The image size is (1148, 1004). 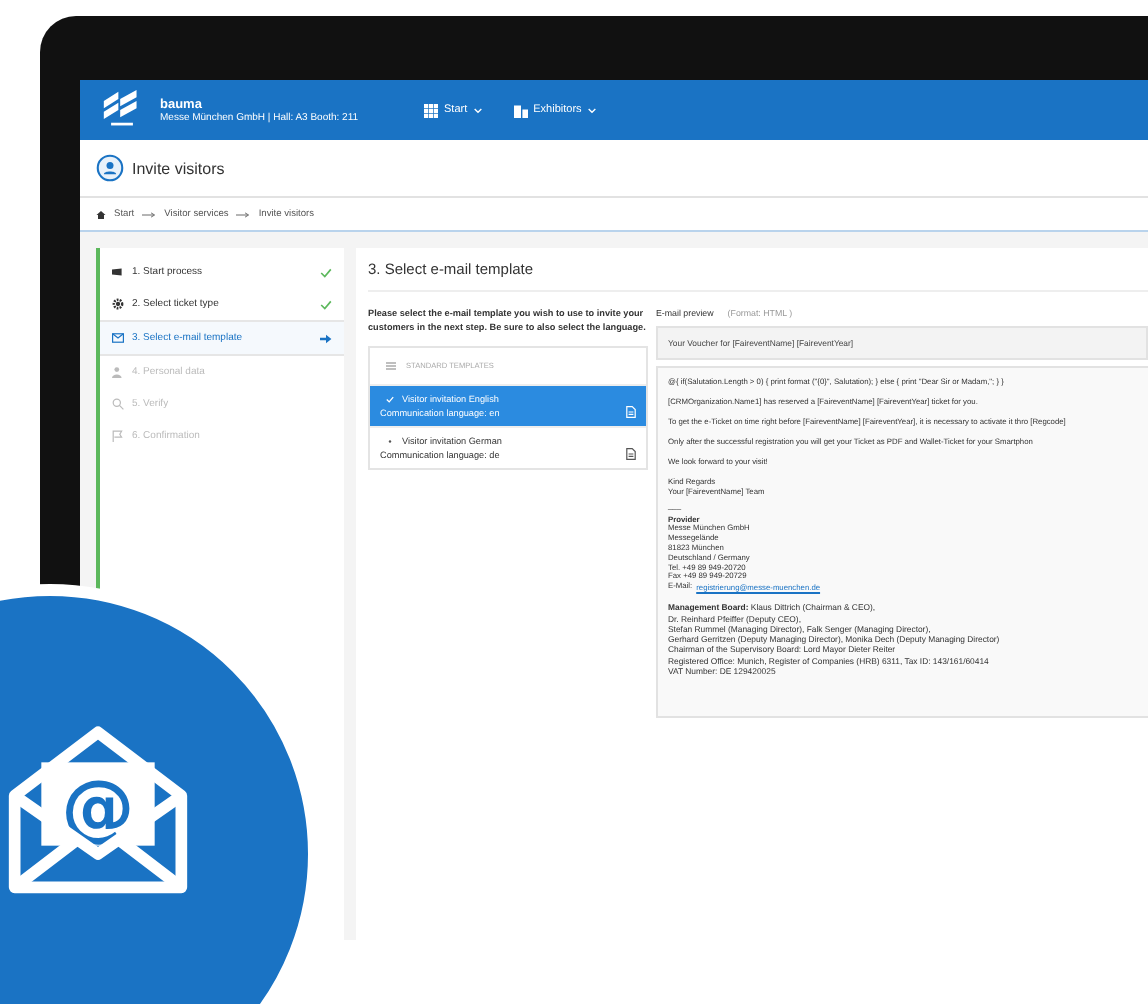 What do you see at coordinates (118, 372) in the screenshot?
I see `person-icon` at bounding box center [118, 372].